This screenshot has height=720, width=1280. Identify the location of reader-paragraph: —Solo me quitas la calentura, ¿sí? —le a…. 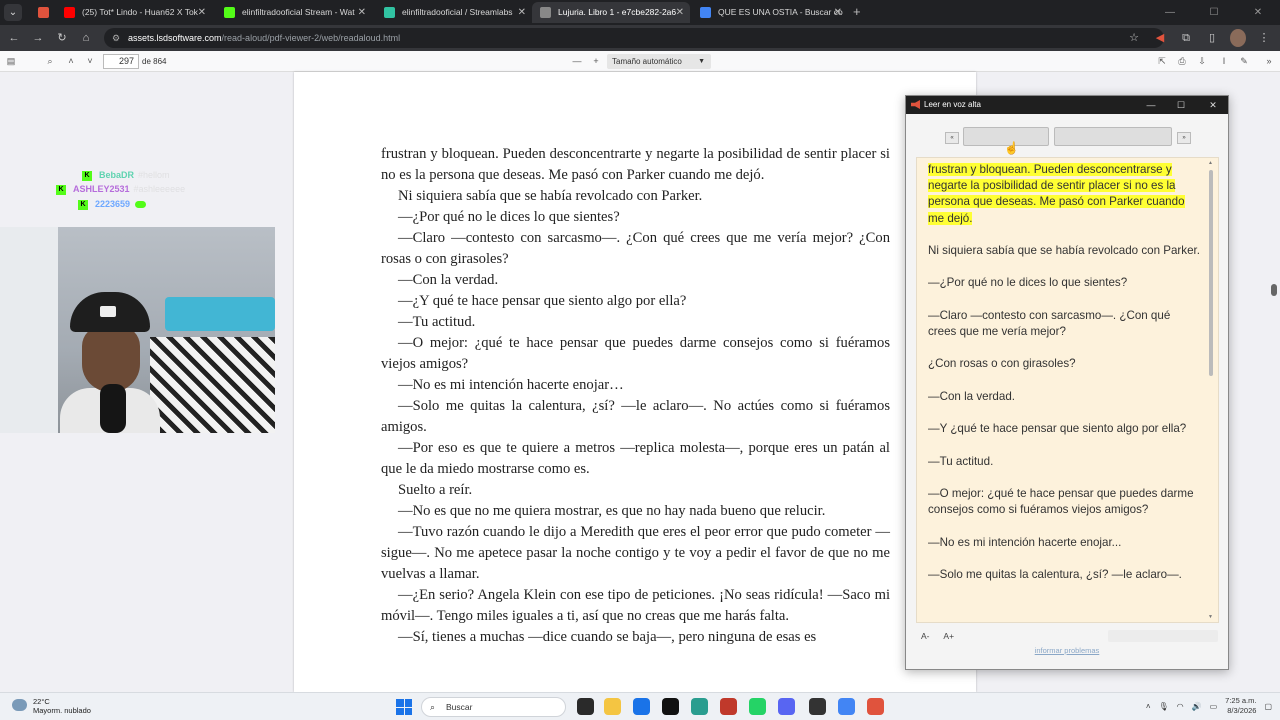
(1064, 575).